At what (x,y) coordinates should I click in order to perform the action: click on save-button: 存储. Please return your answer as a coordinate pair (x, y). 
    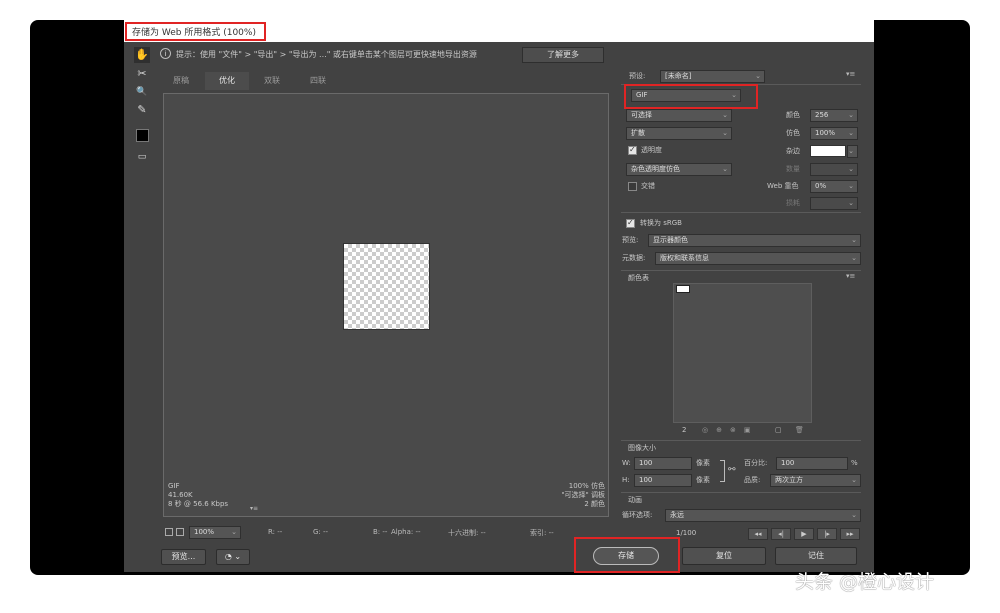
    Looking at the image, I should click on (626, 556).